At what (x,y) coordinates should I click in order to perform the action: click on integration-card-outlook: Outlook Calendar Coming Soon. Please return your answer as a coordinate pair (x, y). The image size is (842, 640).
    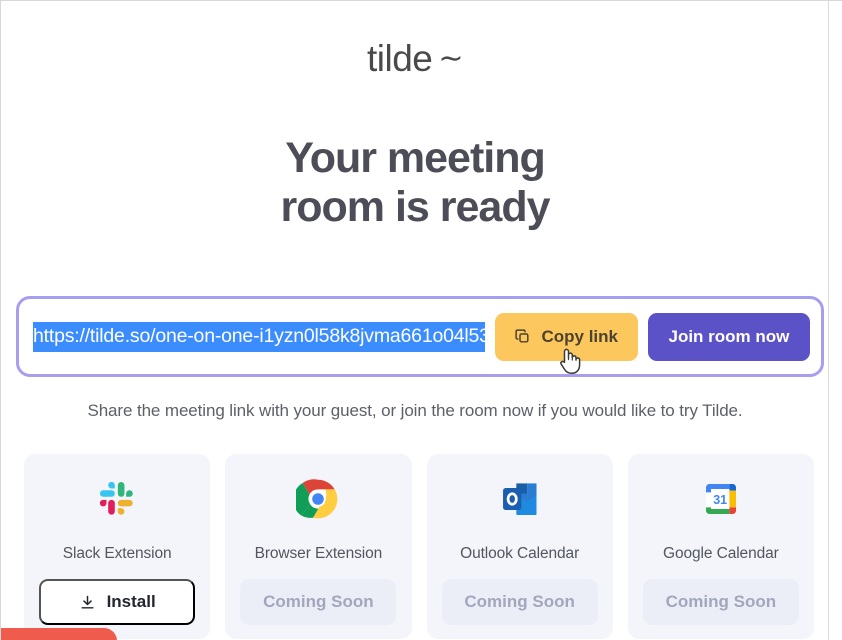
    Looking at the image, I should click on (519, 546).